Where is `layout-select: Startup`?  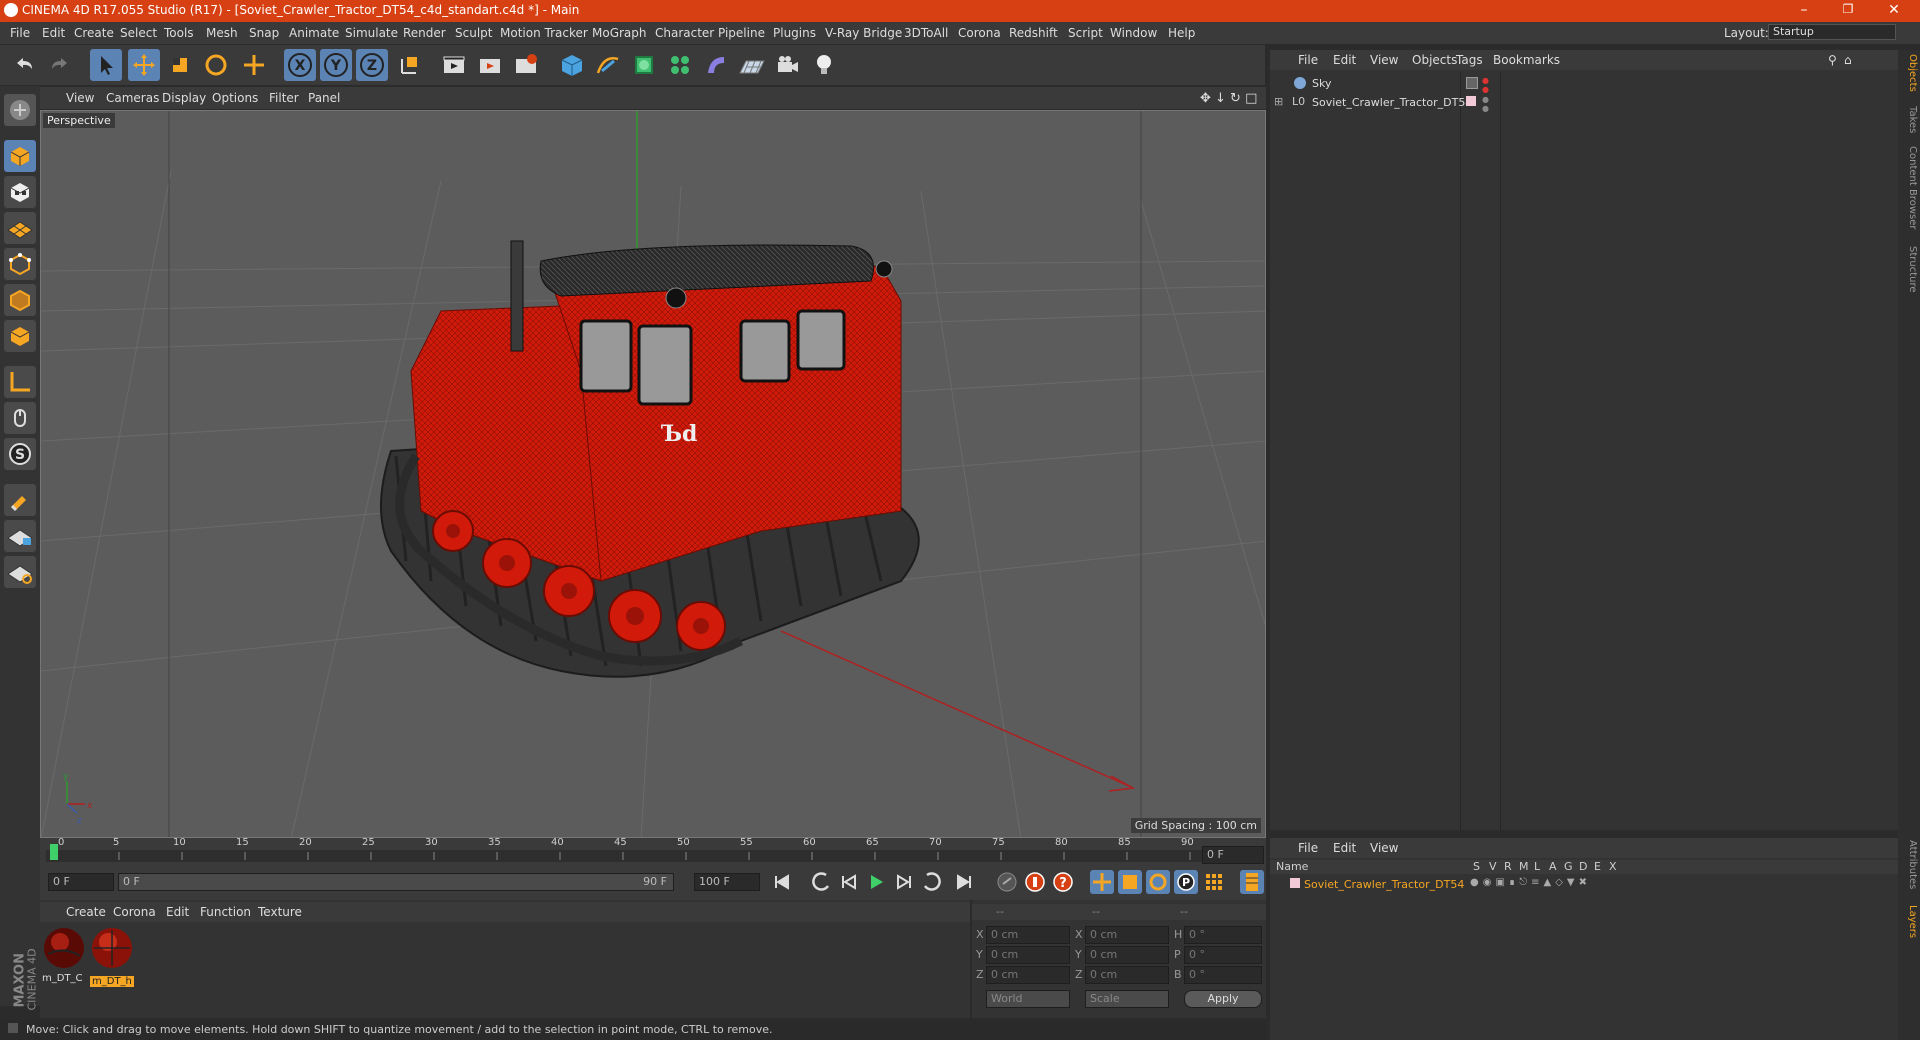
layout-select: Startup is located at coordinates (1832, 32).